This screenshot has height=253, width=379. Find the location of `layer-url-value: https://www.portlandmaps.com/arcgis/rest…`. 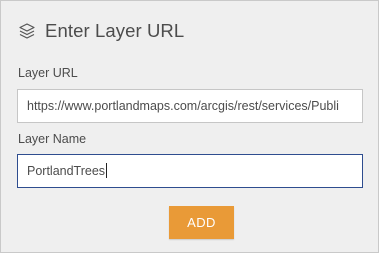

layer-url-value: https://www.portlandmaps.com/arcgis/rest… is located at coordinates (183, 106).